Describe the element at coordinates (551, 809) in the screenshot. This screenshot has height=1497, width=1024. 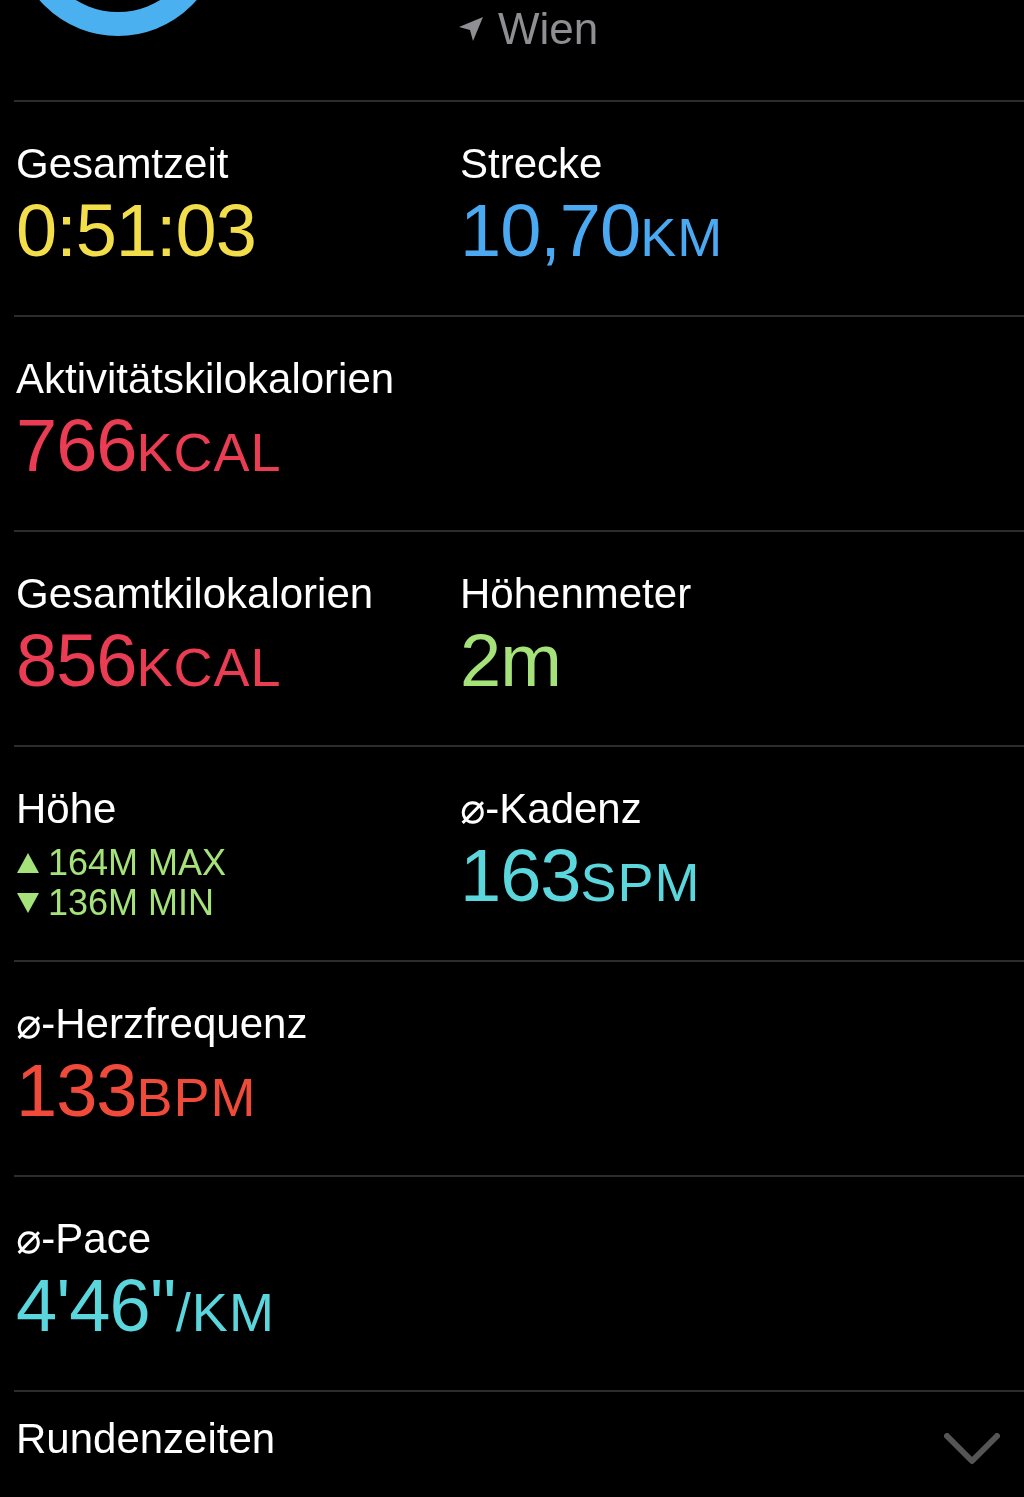
I see `metric-label: ⌀-Kadenz` at that location.